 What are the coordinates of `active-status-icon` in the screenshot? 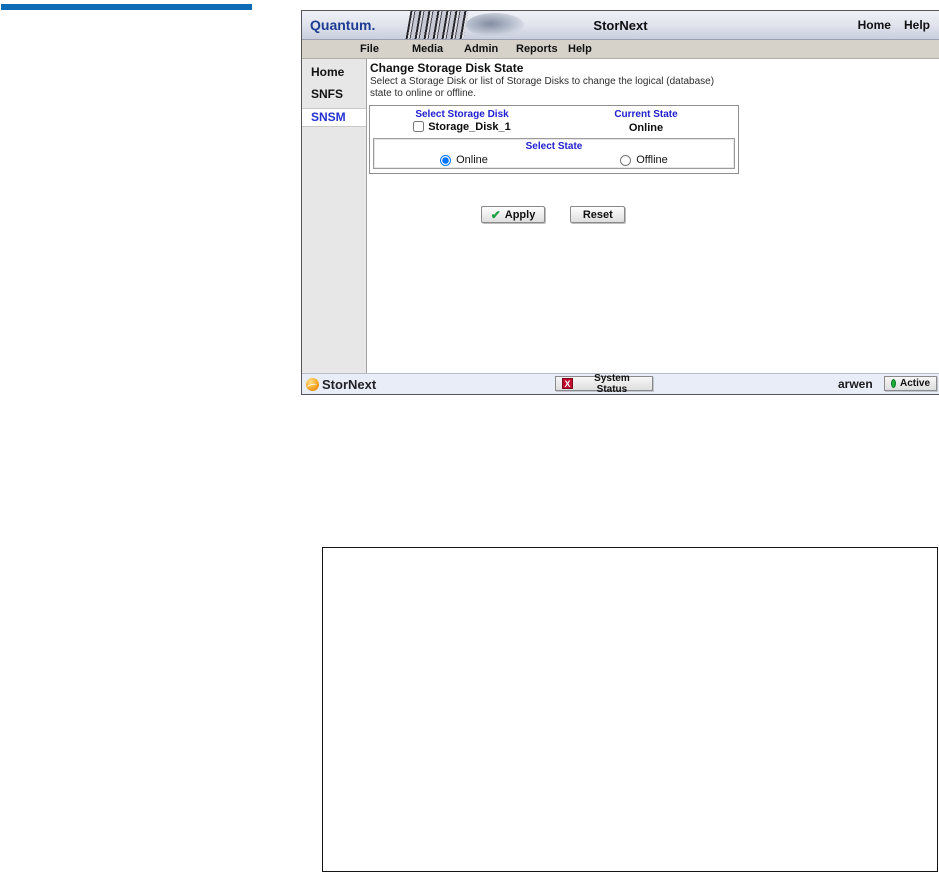 It's located at (893, 383).